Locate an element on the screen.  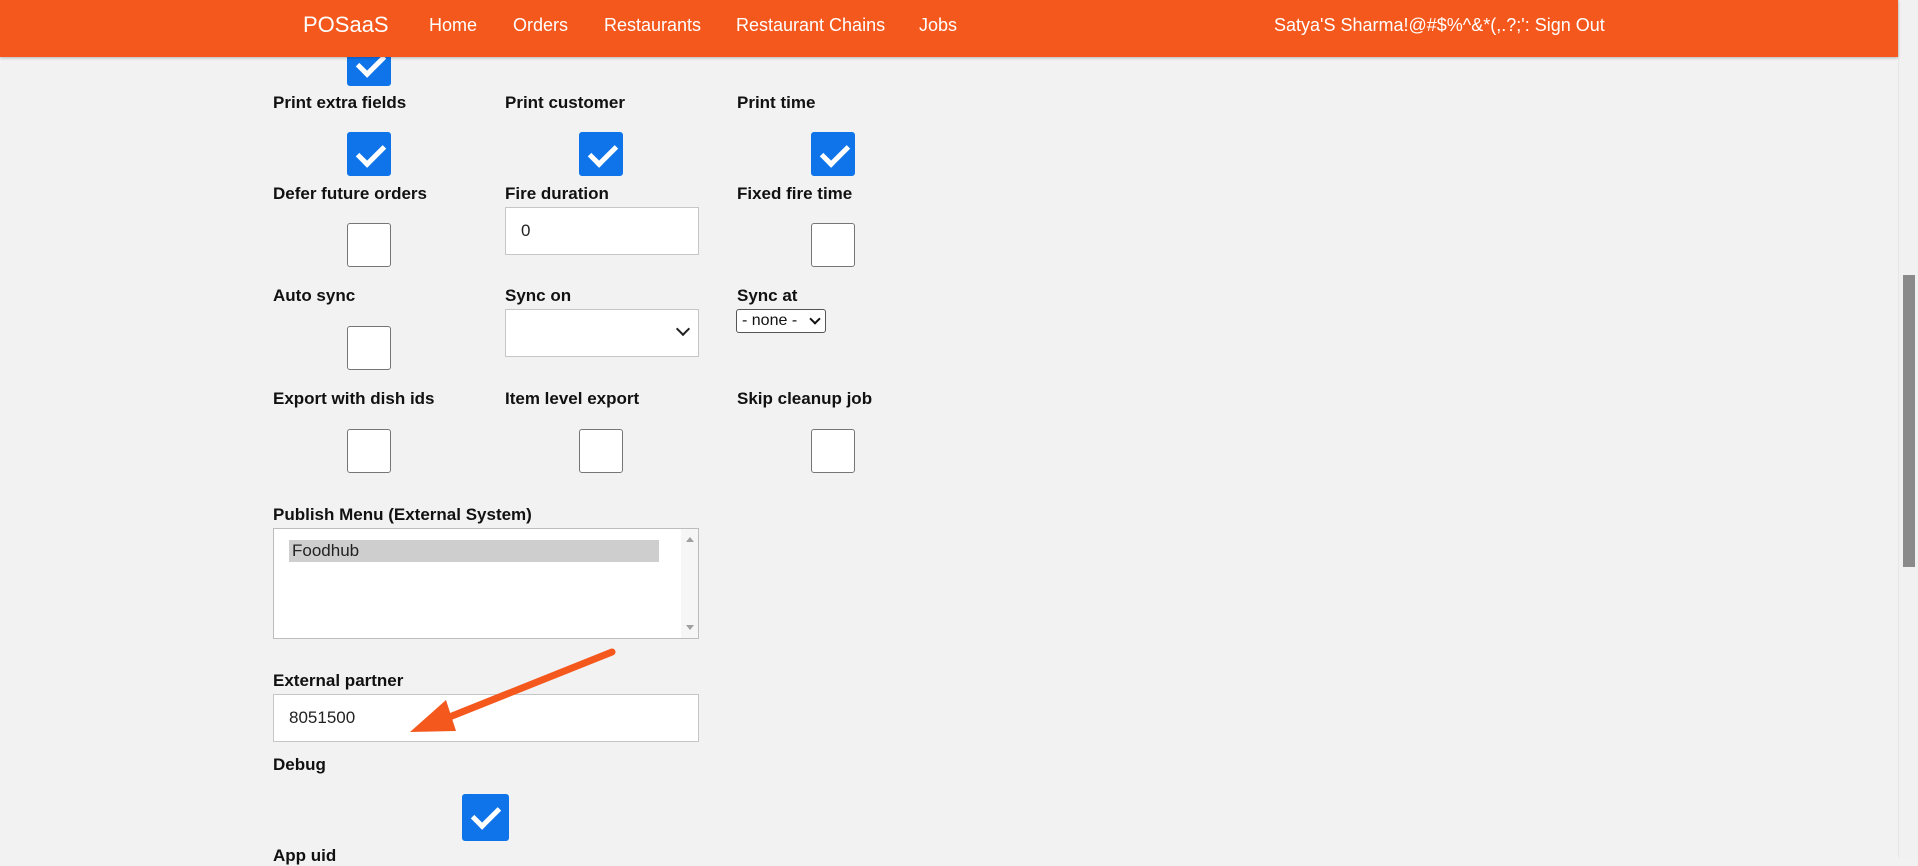
nav-restaurant-chains: Restaurant Chains is located at coordinates (810, 25).